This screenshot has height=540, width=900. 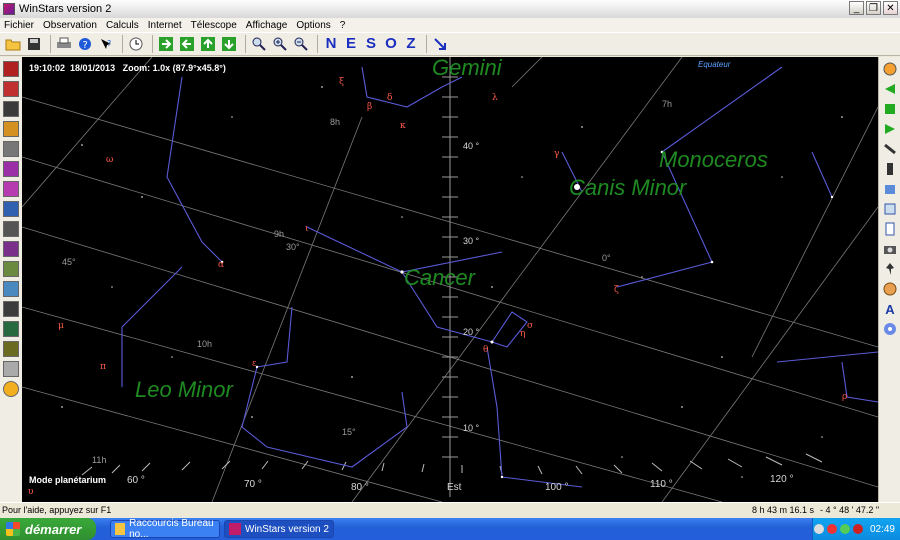 What do you see at coordinates (411, 44) in the screenshot?
I see `zenith-button: Z` at bounding box center [411, 44].